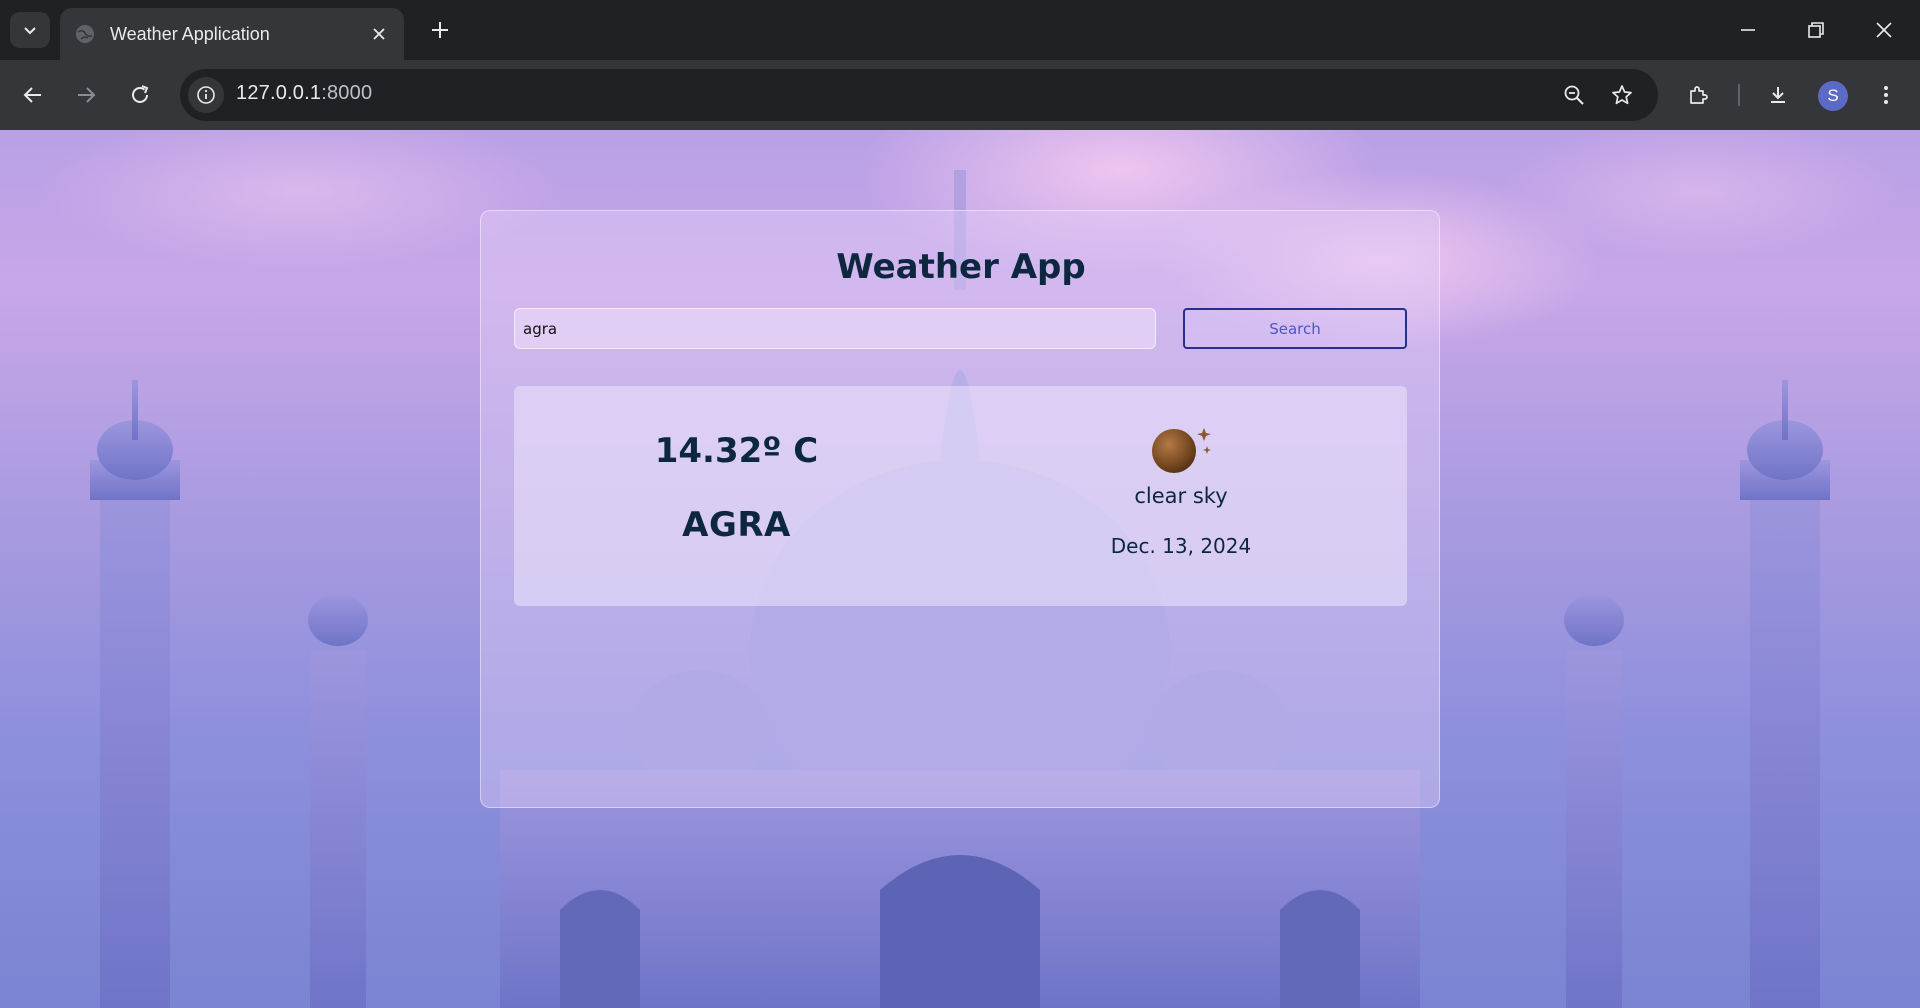 The width and height of the screenshot is (1920, 1008). I want to click on reload-icon, so click(140, 95).